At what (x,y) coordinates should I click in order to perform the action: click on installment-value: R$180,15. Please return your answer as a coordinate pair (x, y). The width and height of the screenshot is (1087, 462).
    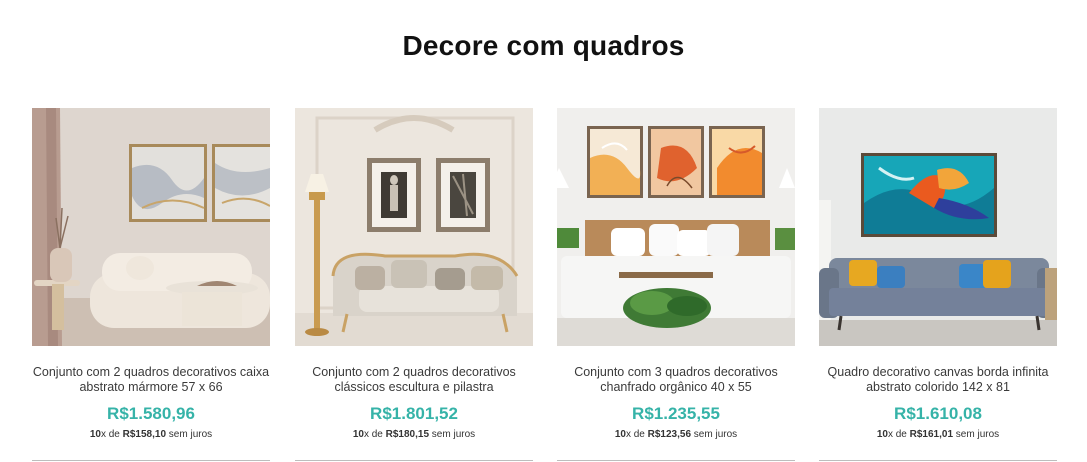
    Looking at the image, I should click on (407, 434).